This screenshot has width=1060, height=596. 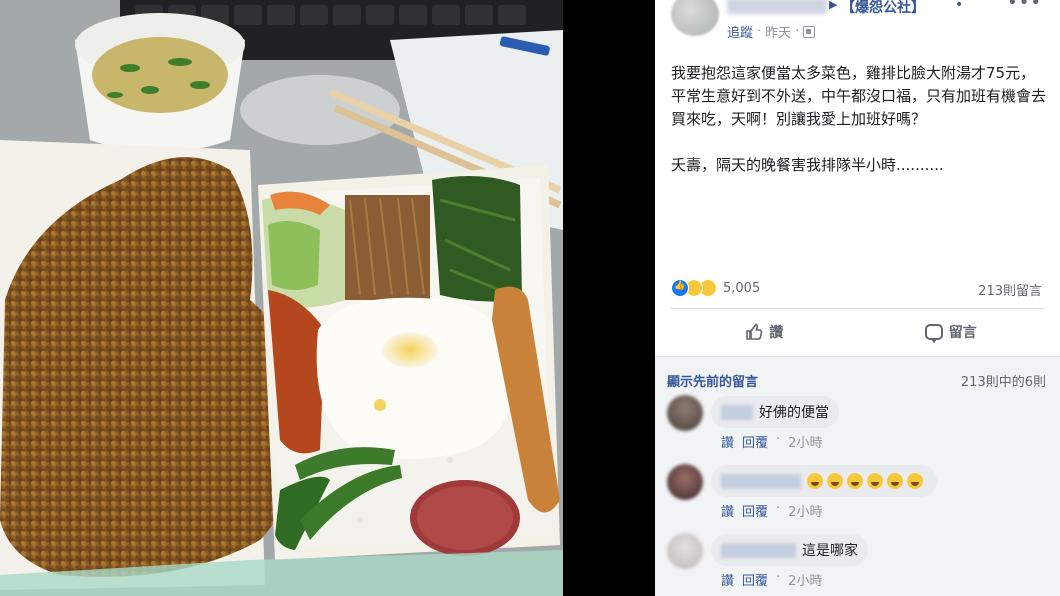 I want to click on comment-bubble: 好佛的便當, so click(x=775, y=412).